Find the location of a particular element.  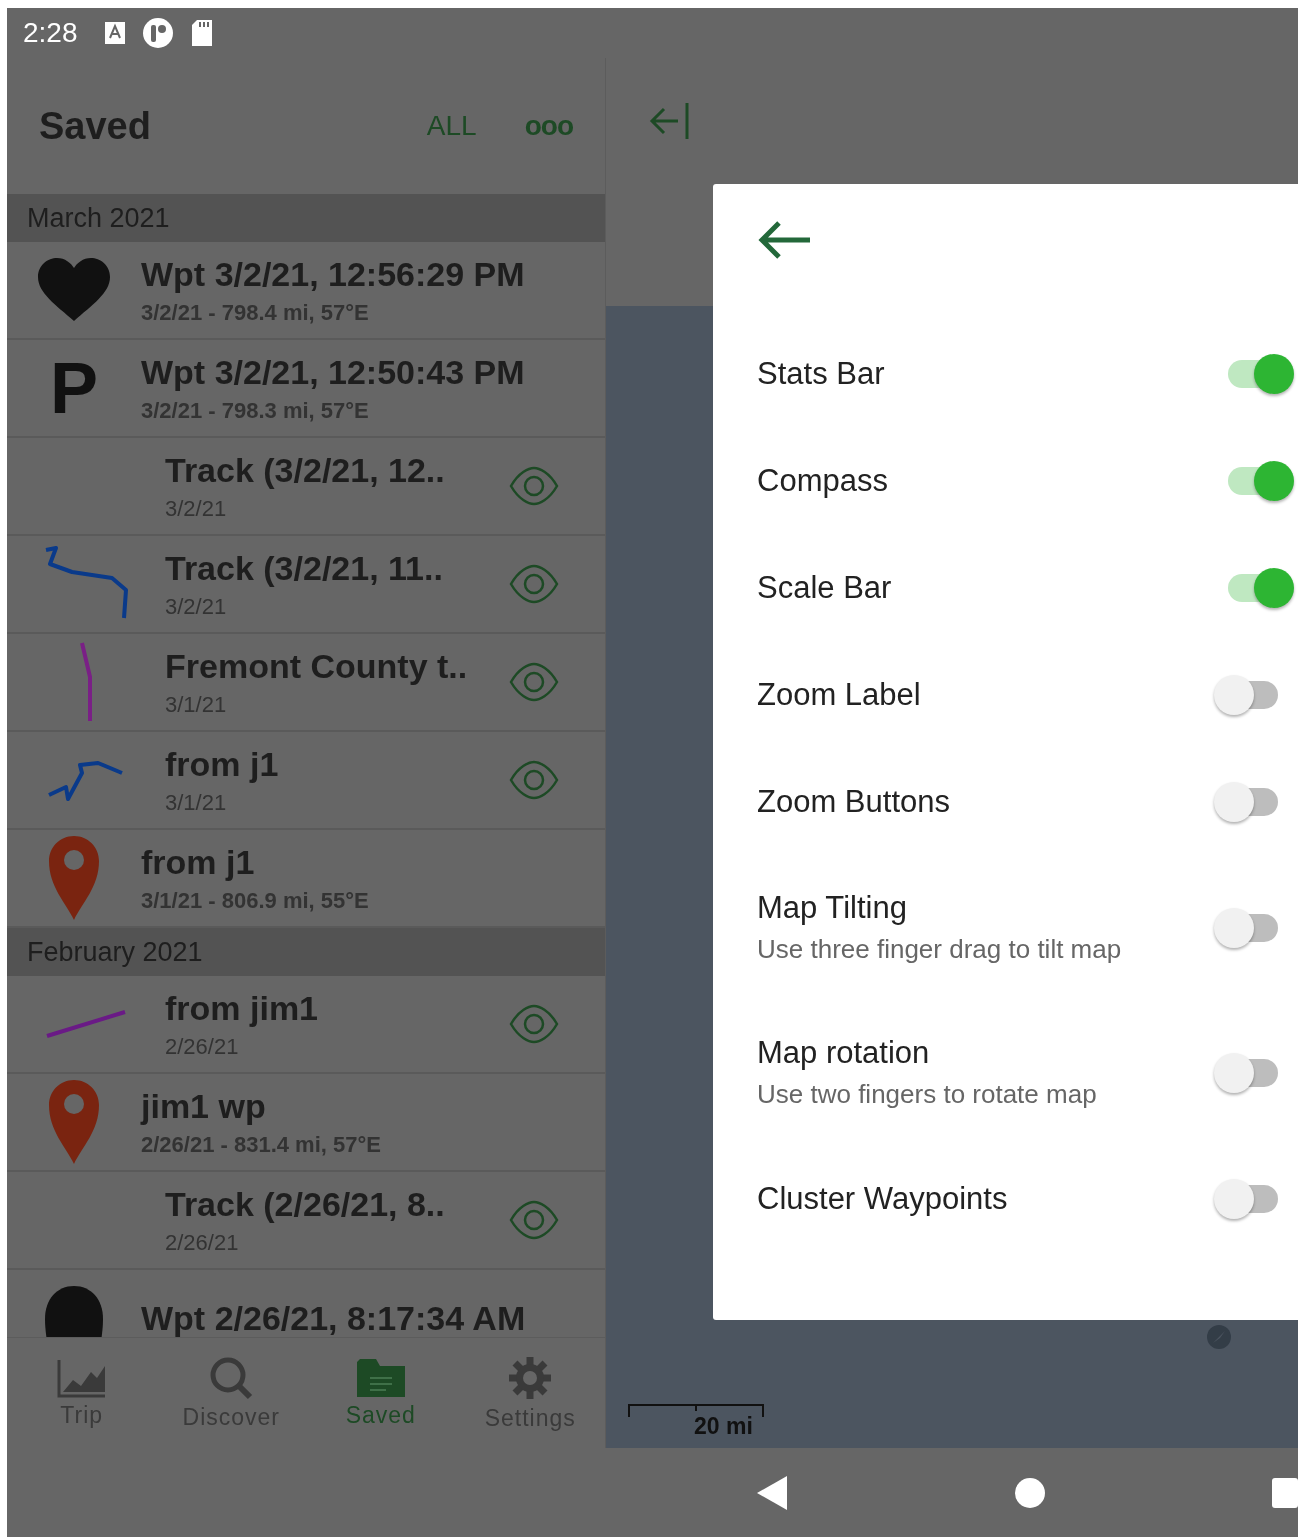

setting-label: Scale Bar is located at coordinates (825, 587).